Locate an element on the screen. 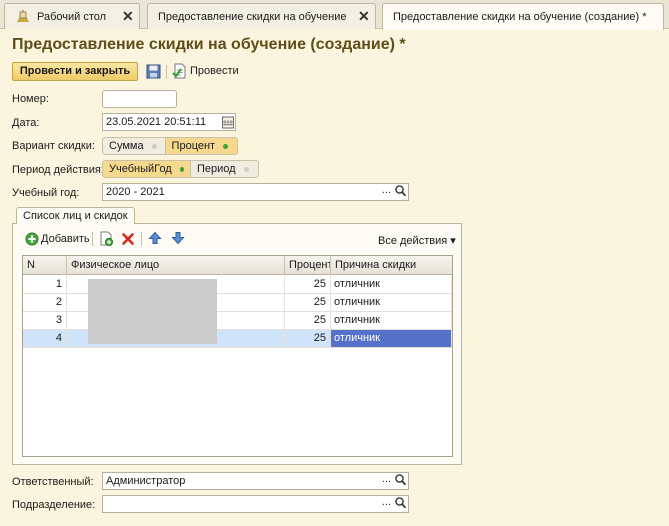 Image resolution: width=669 pixels, height=526 pixels. tab-discount-list: Предоставление скидки на обучение ✕ is located at coordinates (261, 16).